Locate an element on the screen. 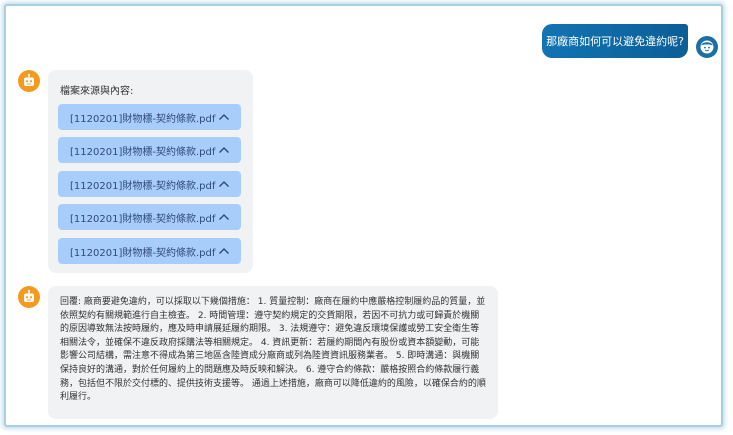 The image size is (733, 435). files-title: 檔案來源與內容: is located at coordinates (97, 91).